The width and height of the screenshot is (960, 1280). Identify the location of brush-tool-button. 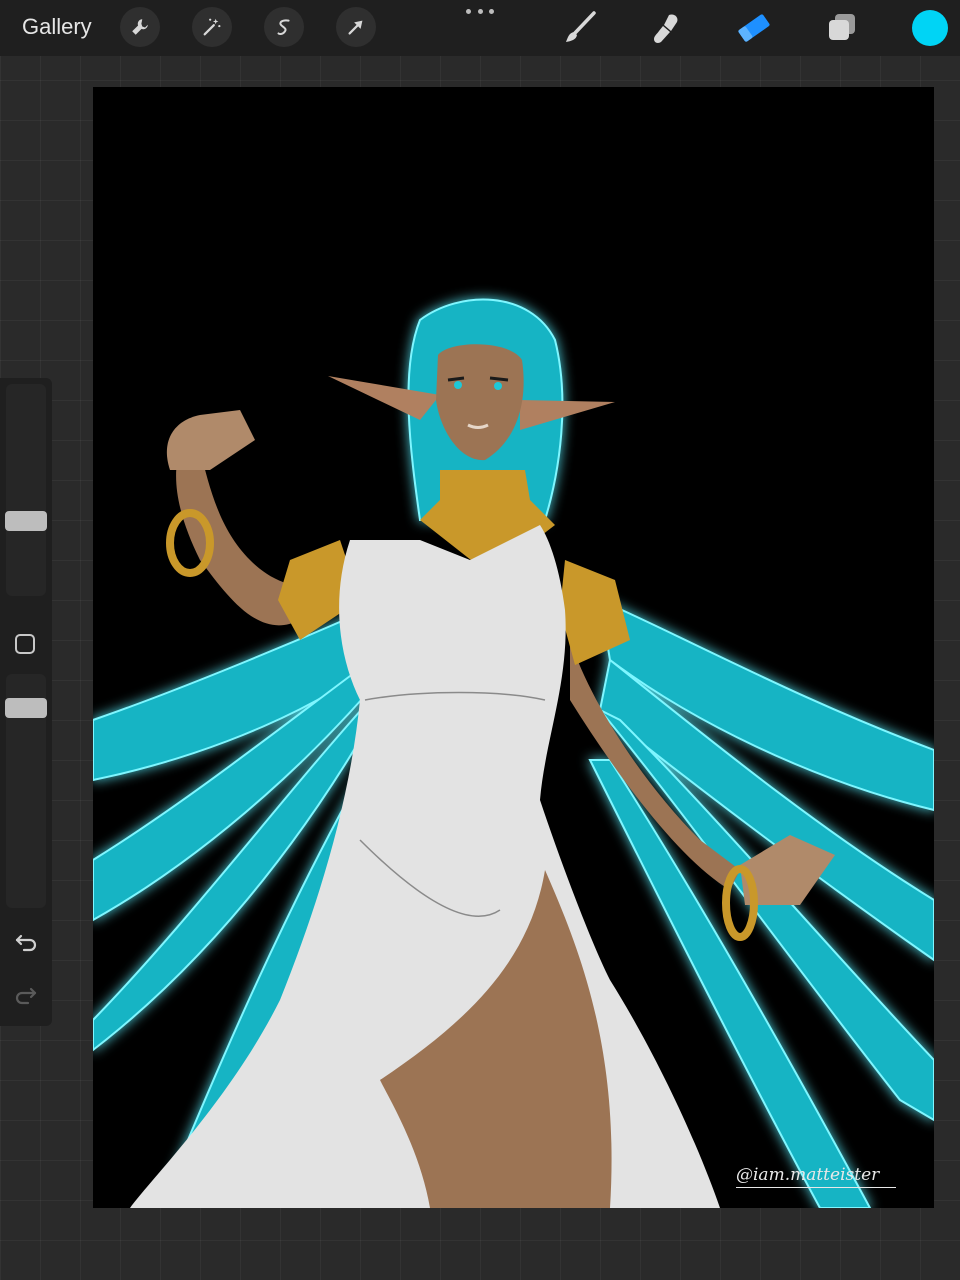
(580, 28).